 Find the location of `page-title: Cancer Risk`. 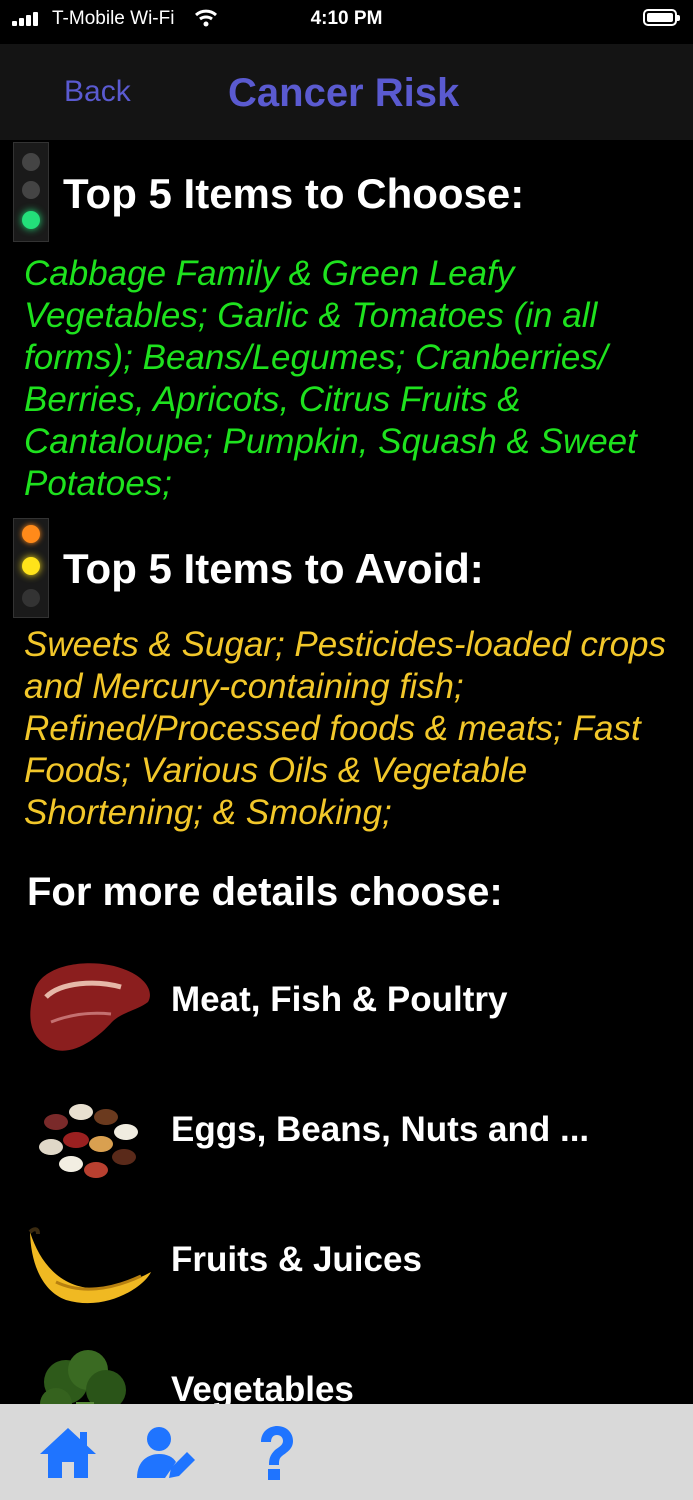

page-title: Cancer Risk is located at coordinates (344, 93).